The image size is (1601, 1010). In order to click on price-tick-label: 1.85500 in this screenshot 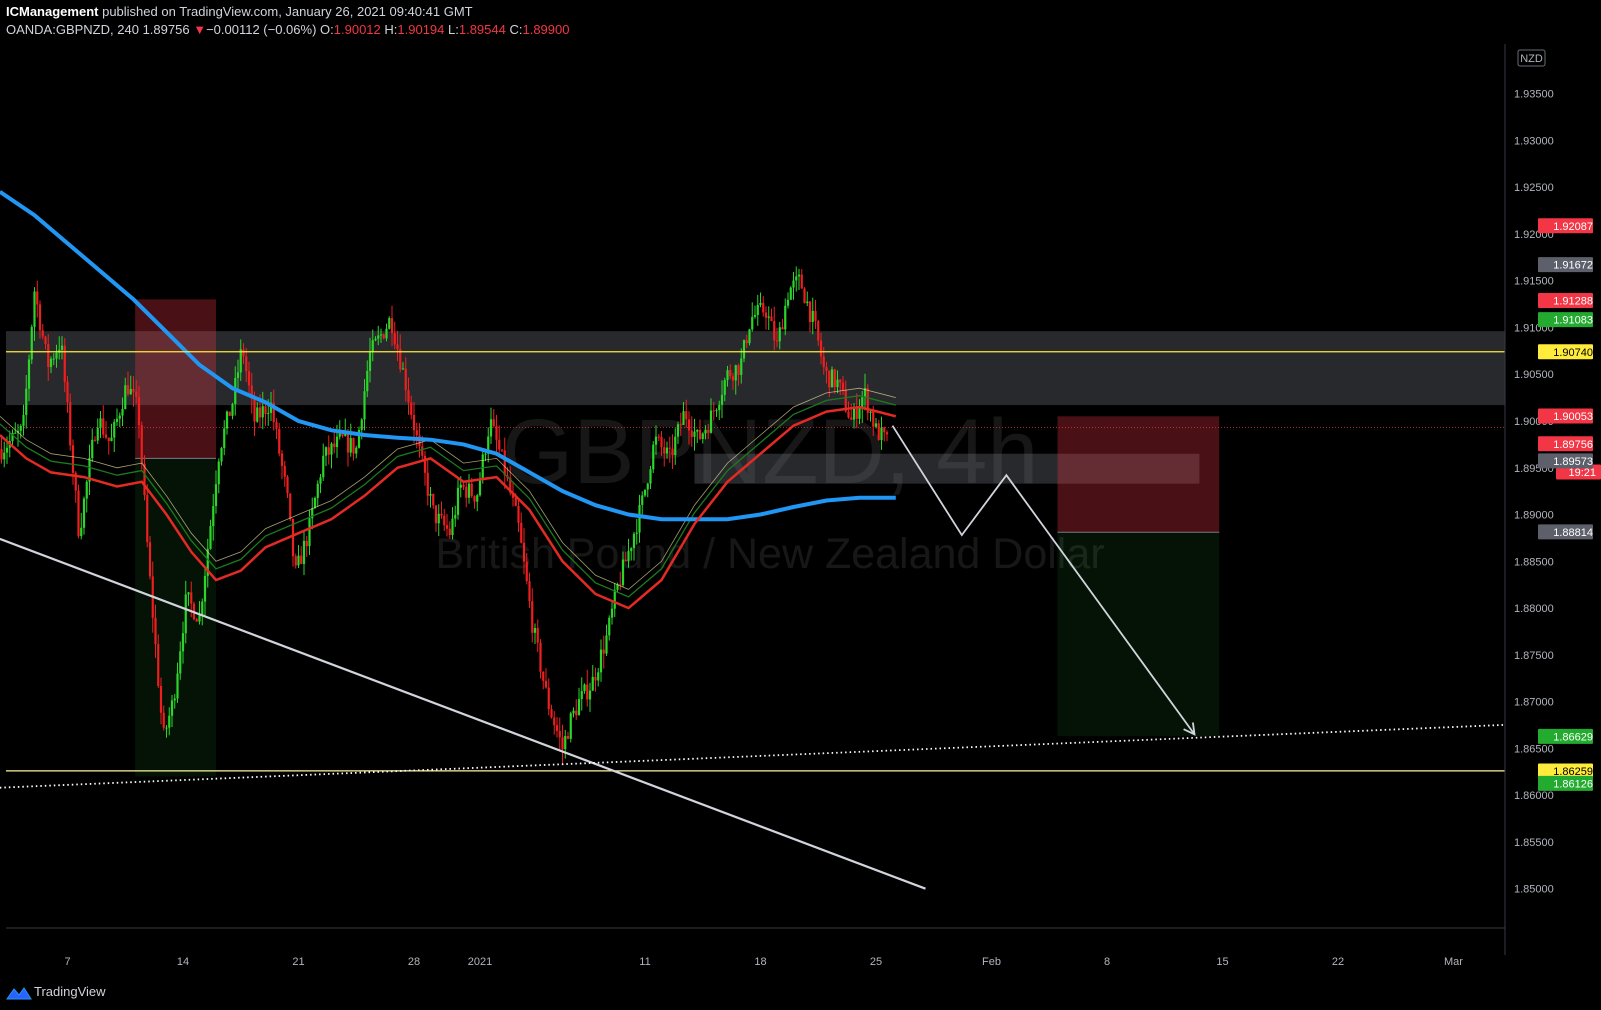, I will do `click(1534, 843)`.